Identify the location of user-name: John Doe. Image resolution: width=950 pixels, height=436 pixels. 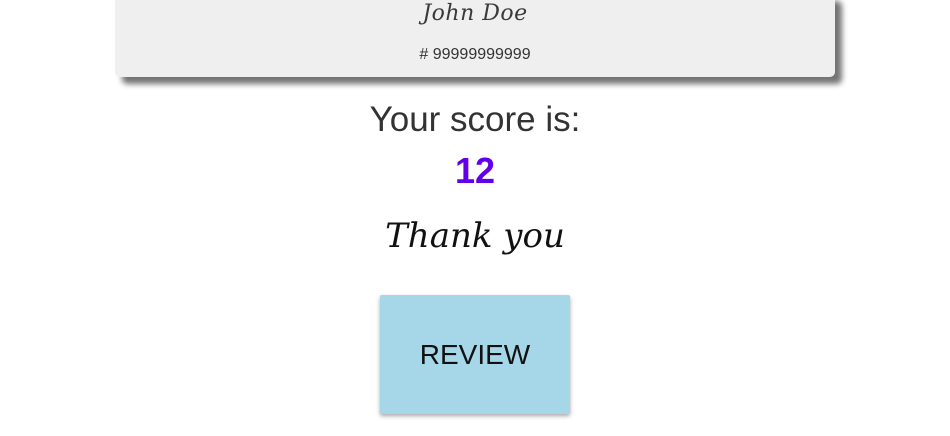
(475, 13).